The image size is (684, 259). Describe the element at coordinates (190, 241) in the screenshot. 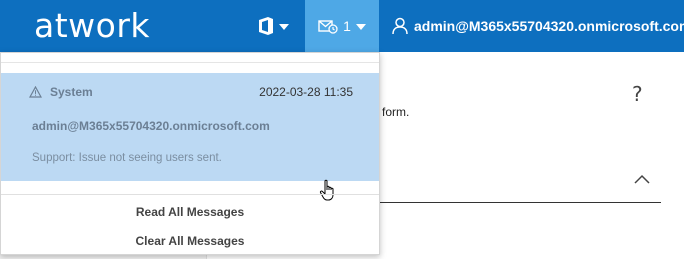

I see `clear-all-messages-link: Clear All Messages` at that location.